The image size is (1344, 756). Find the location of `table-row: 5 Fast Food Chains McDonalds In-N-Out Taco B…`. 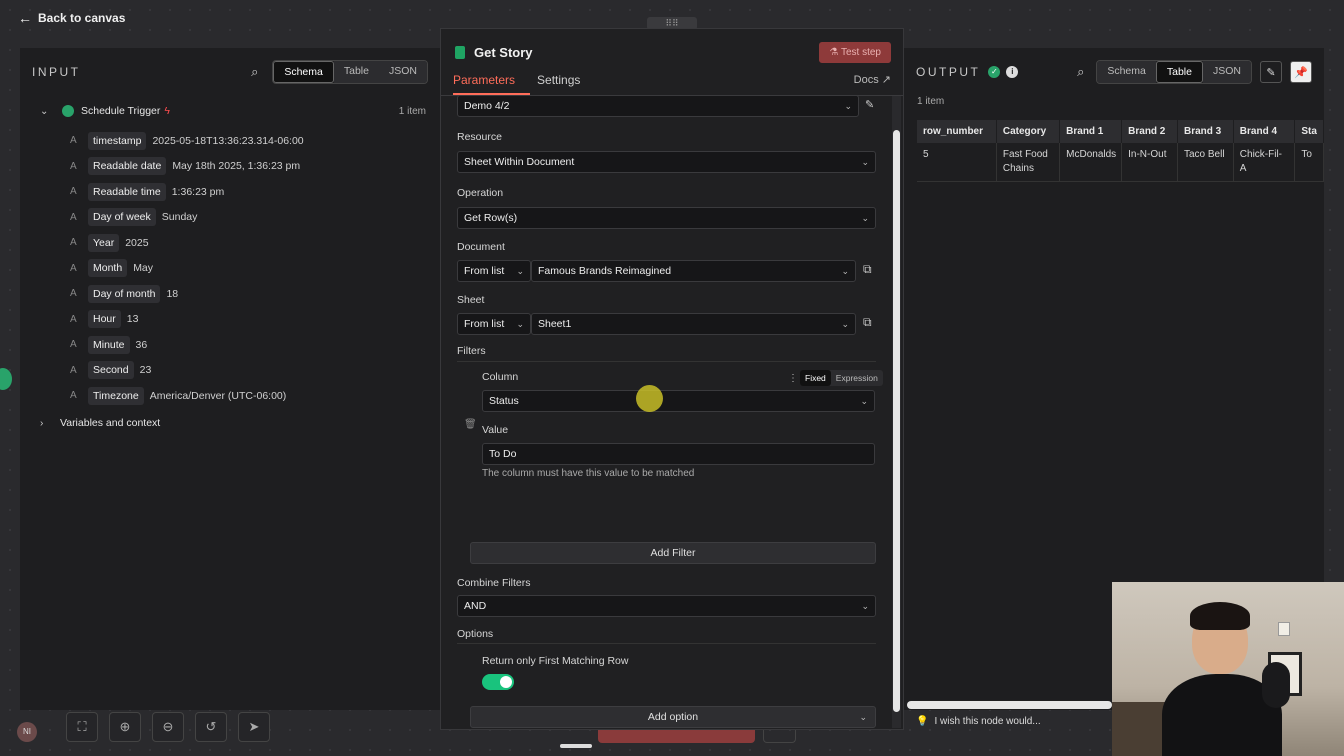

table-row: 5 Fast Food Chains McDonalds In-N-Out Taco B… is located at coordinates (1120, 162).